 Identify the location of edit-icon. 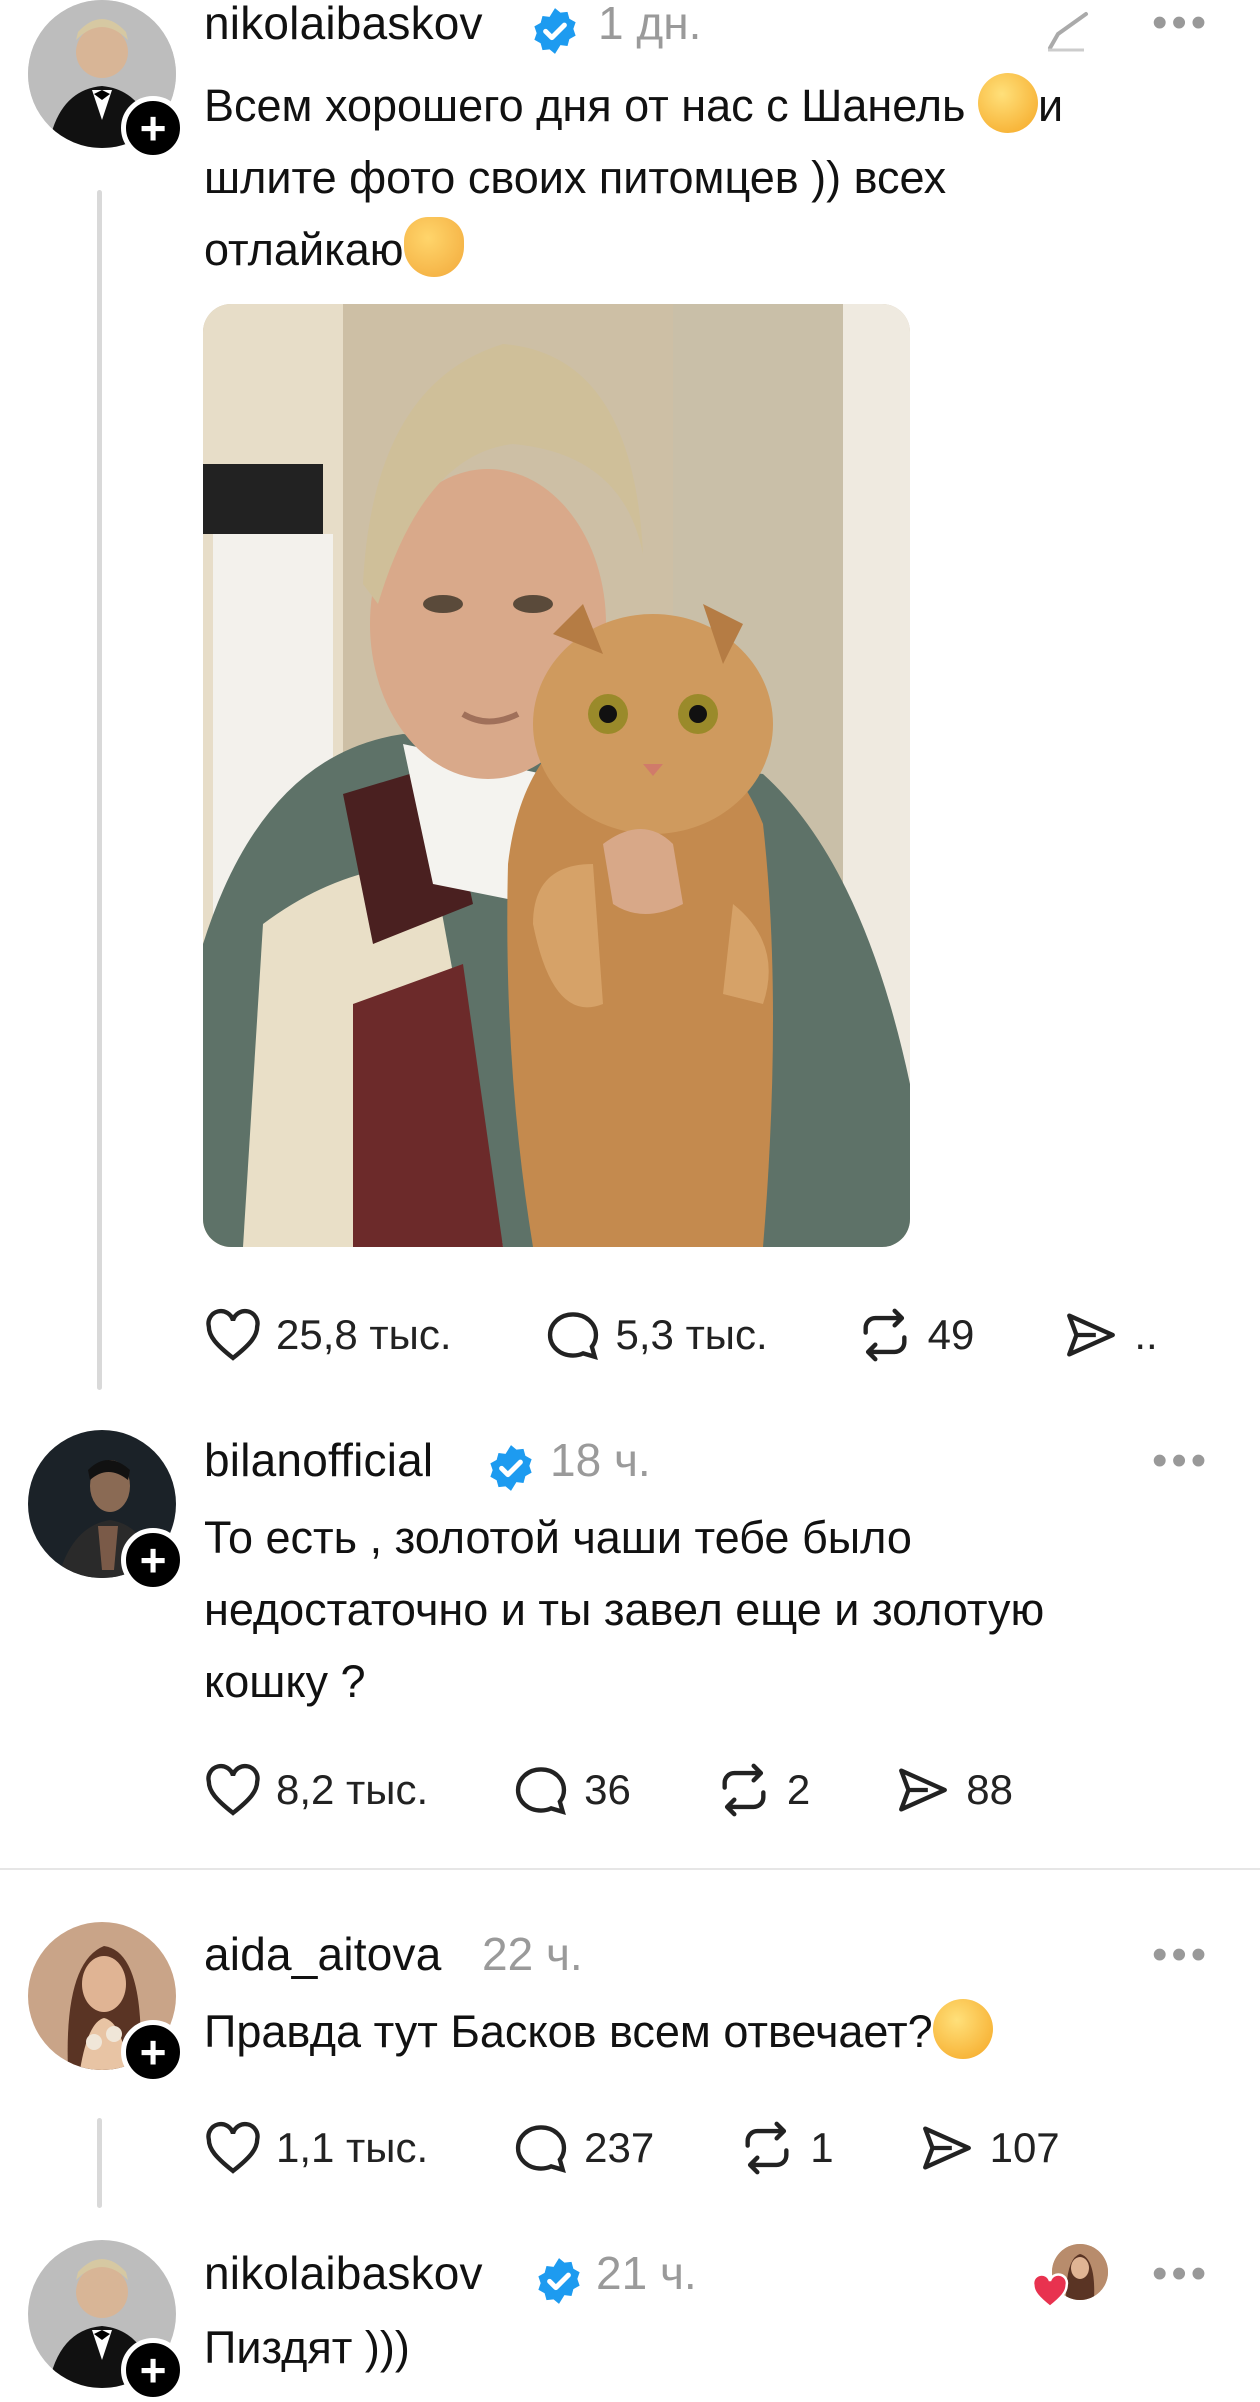
(1071, 32).